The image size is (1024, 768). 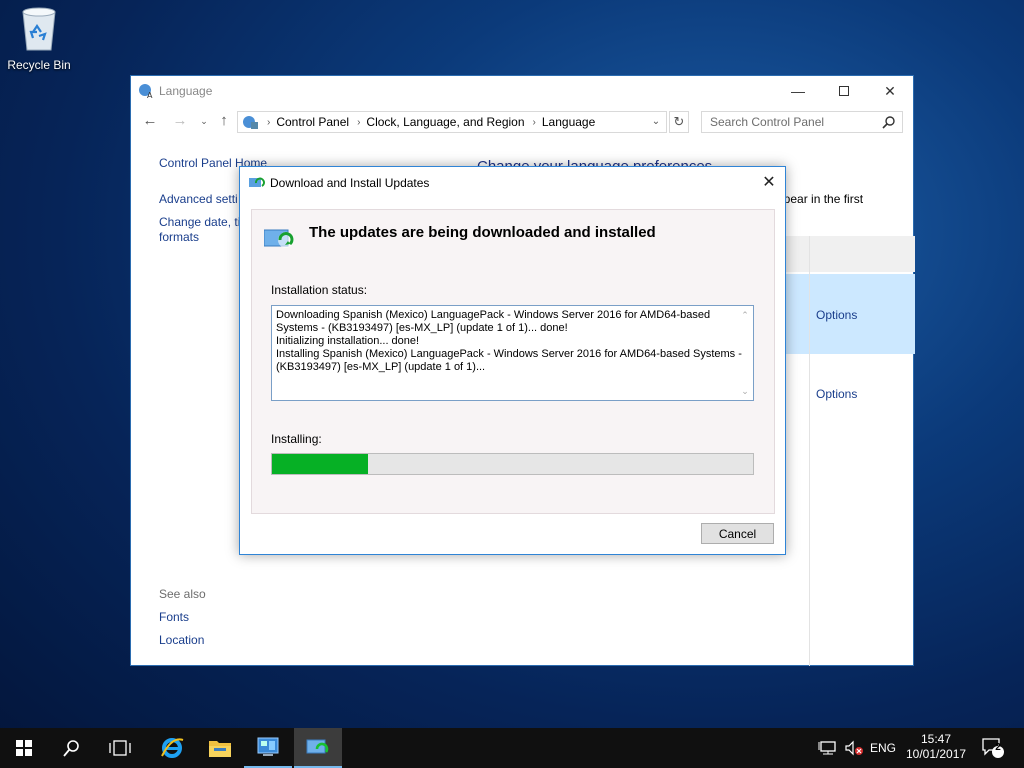 What do you see at coordinates (737, 533) in the screenshot?
I see `cancel-button: Cancel` at bounding box center [737, 533].